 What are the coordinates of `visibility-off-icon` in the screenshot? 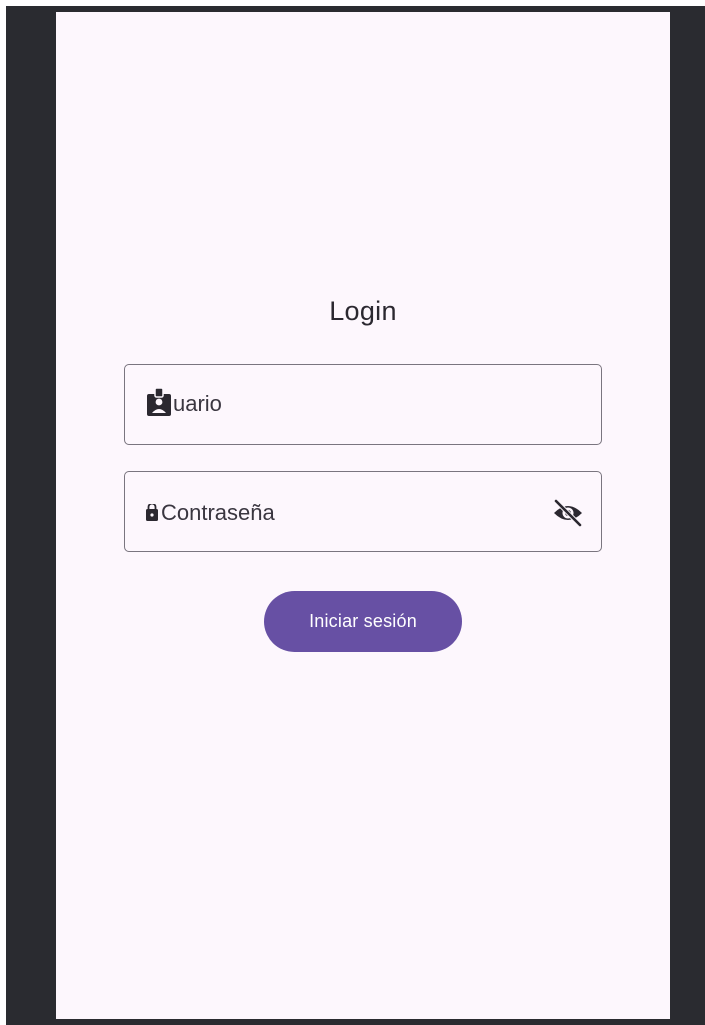 It's located at (568, 513).